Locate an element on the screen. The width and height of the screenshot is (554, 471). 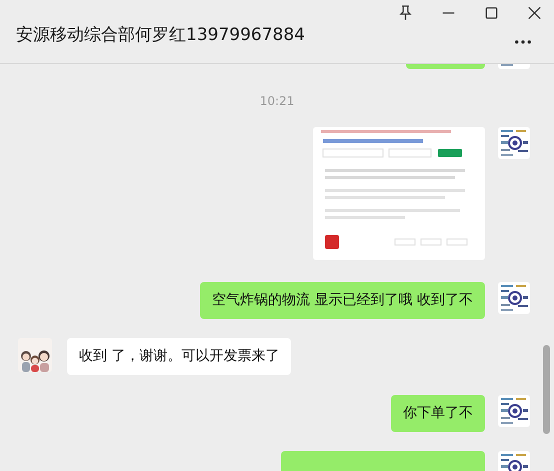
message-bubble: 你下单了不 is located at coordinates (438, 413).